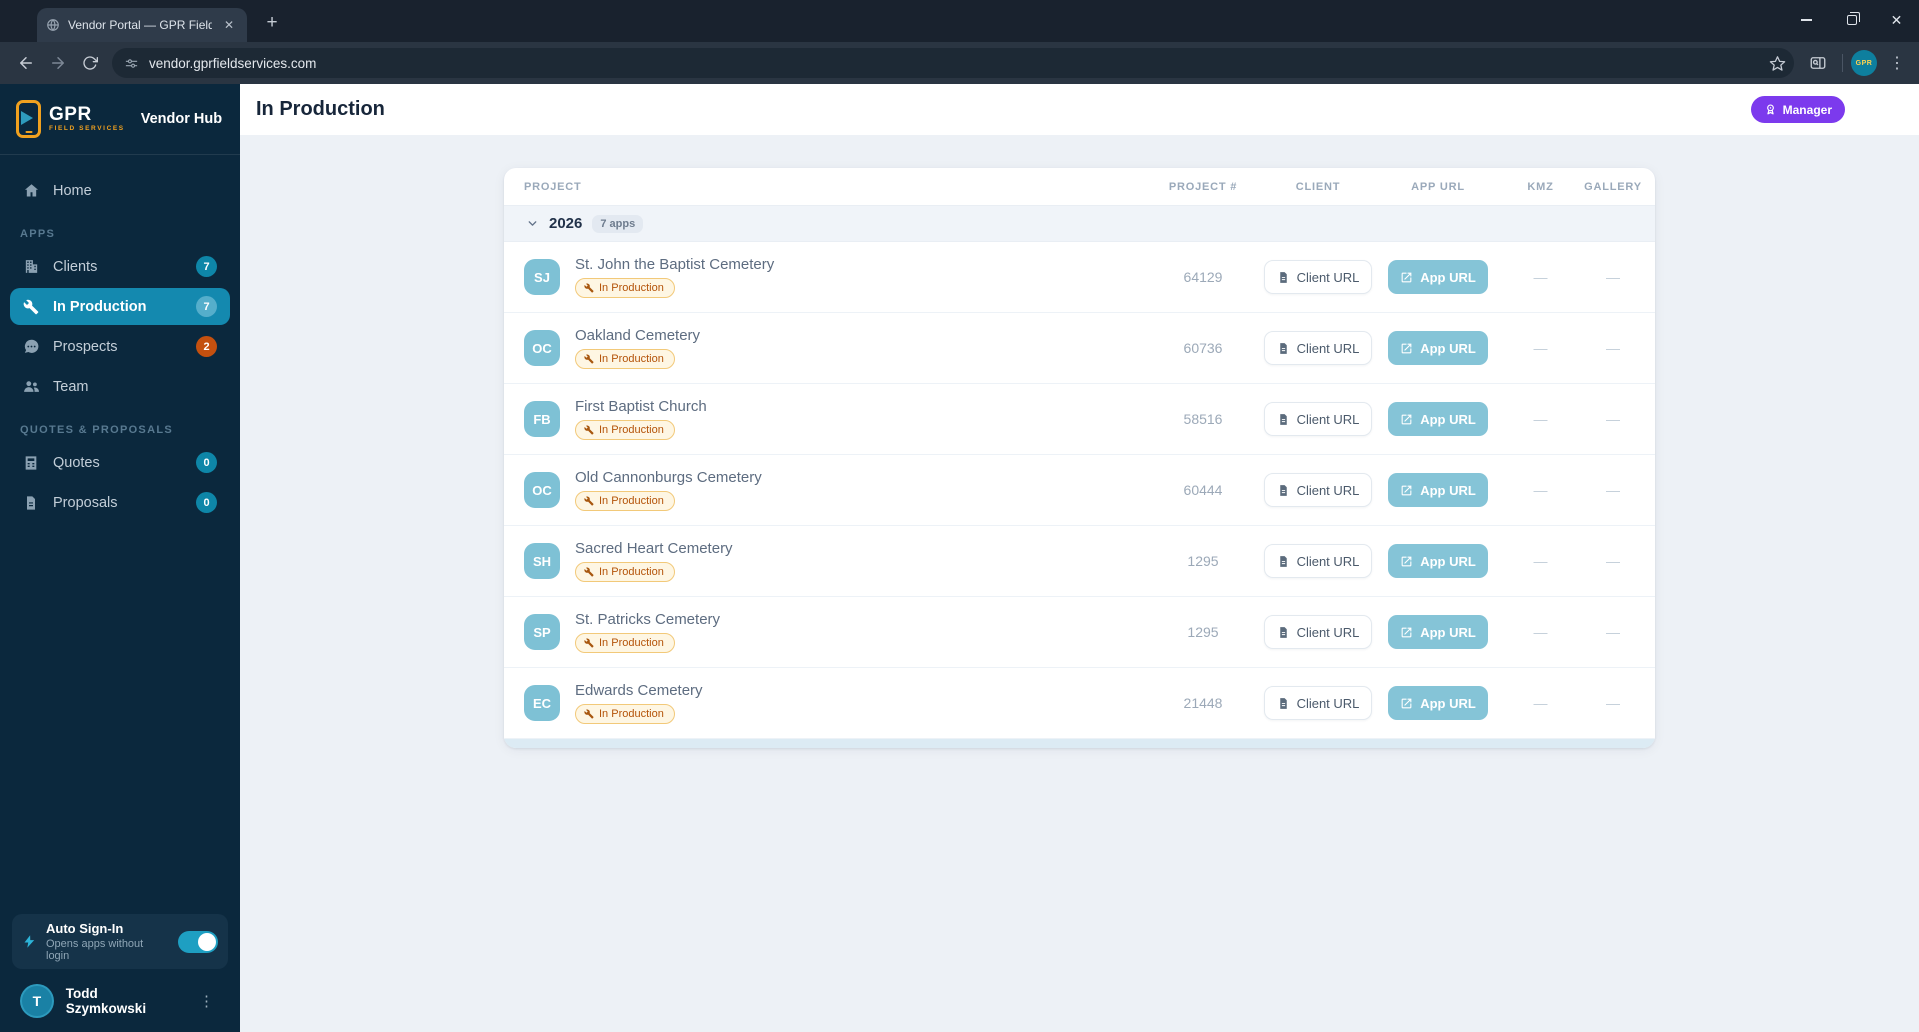 This screenshot has height=1032, width=1919. What do you see at coordinates (1203, 632) in the screenshot?
I see `project-number: 1295` at bounding box center [1203, 632].